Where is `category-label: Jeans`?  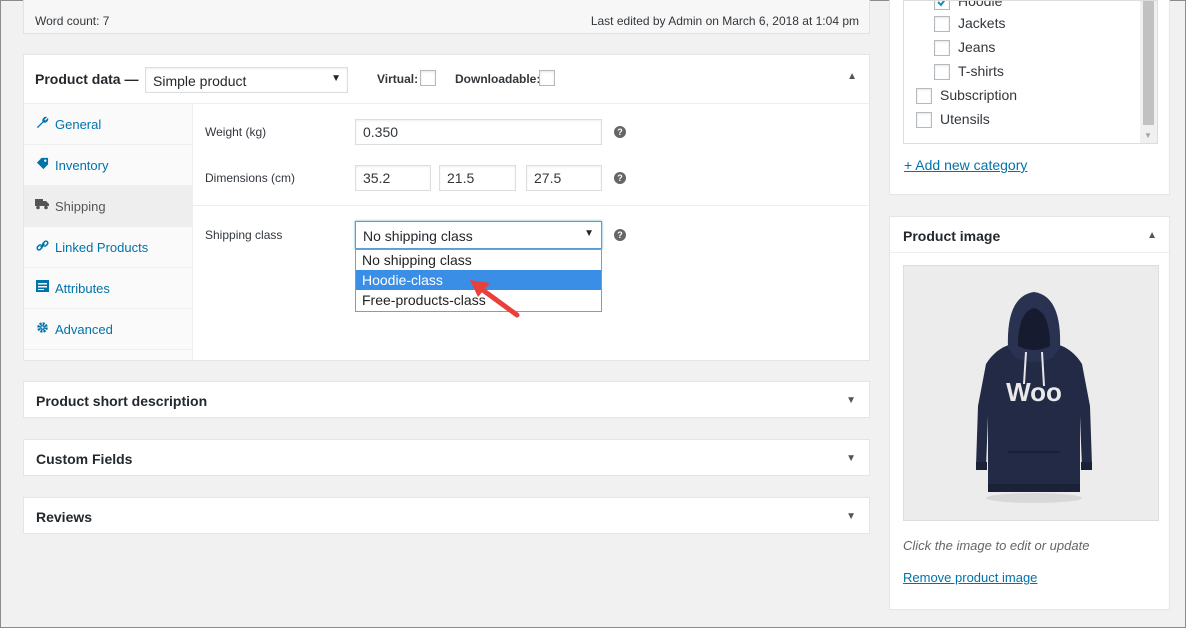
category-label: Jeans is located at coordinates (977, 47).